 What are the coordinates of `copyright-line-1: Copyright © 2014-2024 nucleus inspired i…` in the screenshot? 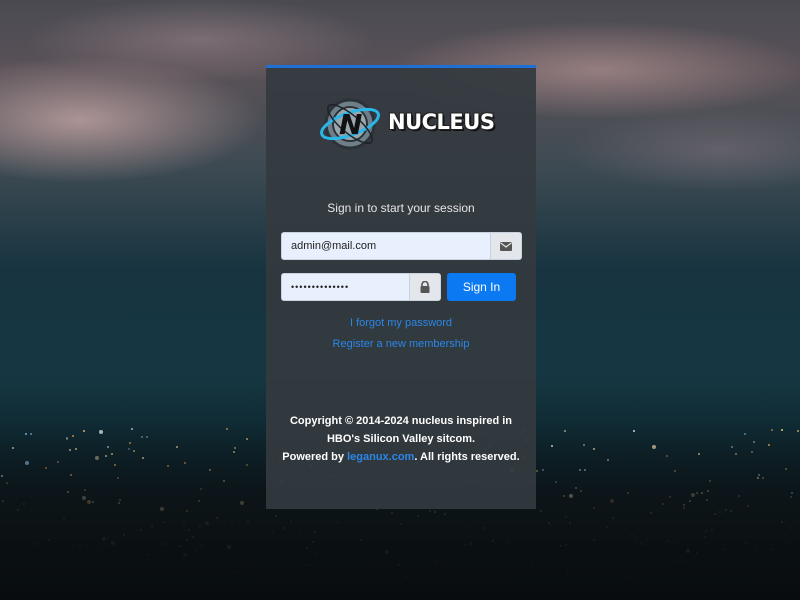 It's located at (401, 421).